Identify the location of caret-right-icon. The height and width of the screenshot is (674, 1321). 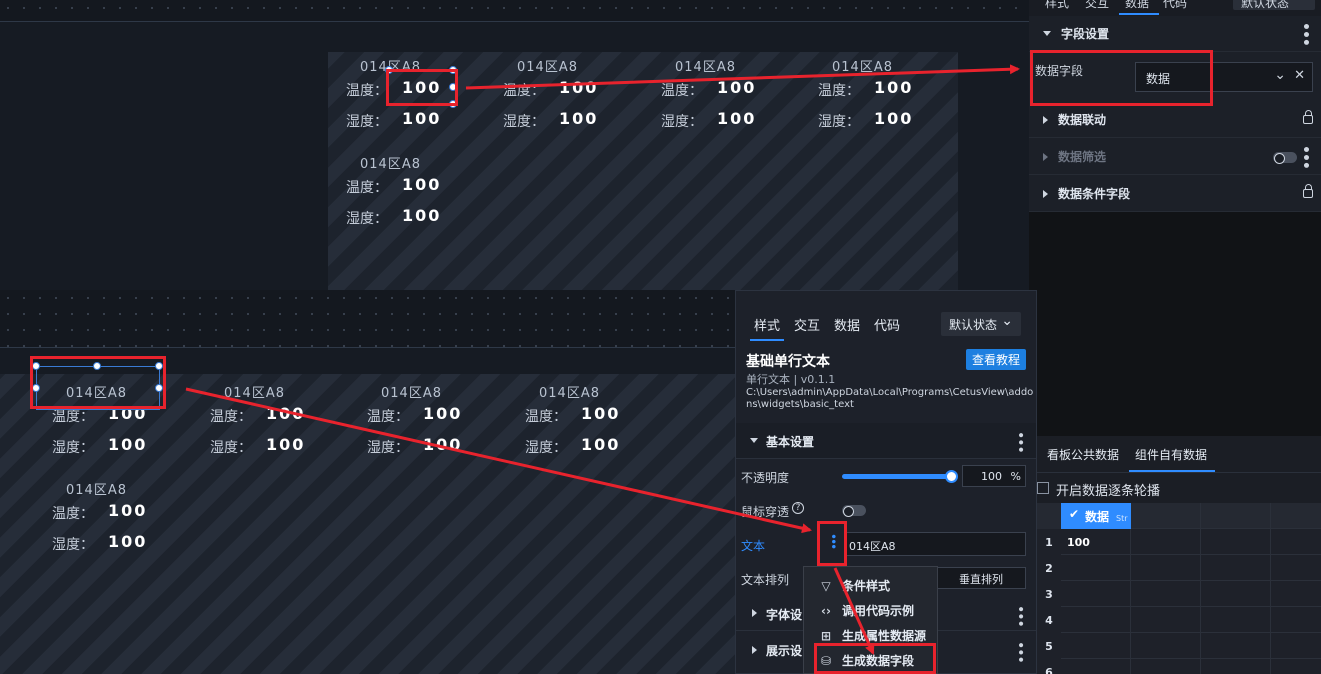
(1045, 156).